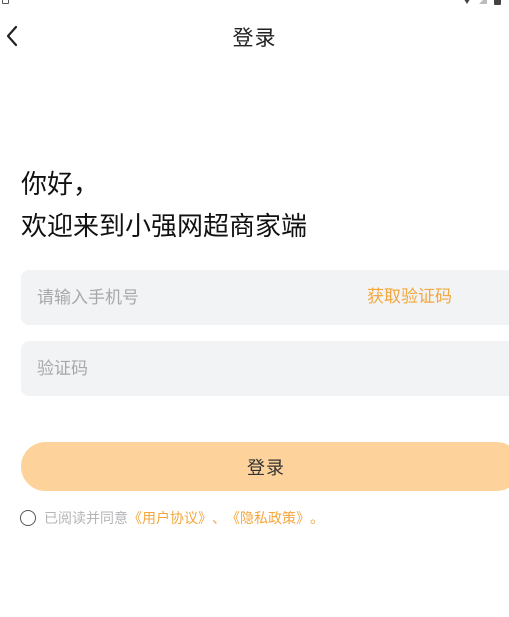 This screenshot has width=509, height=617. I want to click on nav-bar: 登录, so click(254, 37).